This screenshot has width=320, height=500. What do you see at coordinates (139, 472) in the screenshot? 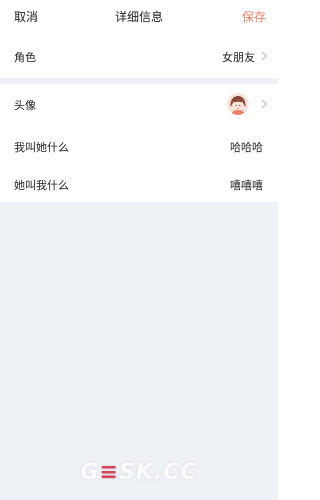
I see `watermark-logo: G≡SK.CC` at bounding box center [139, 472].